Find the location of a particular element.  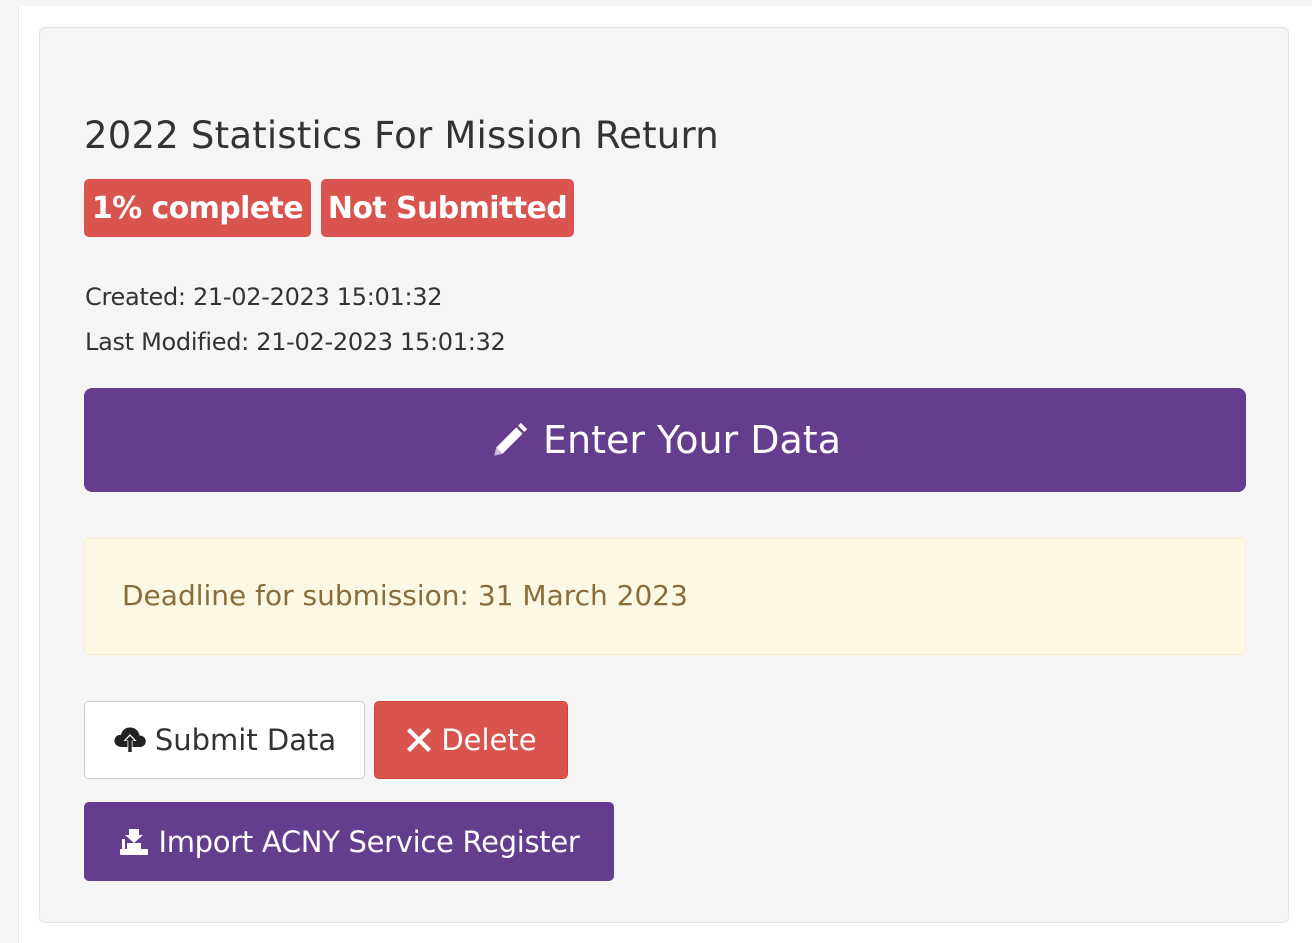

delete-label: Delete is located at coordinates (489, 740).